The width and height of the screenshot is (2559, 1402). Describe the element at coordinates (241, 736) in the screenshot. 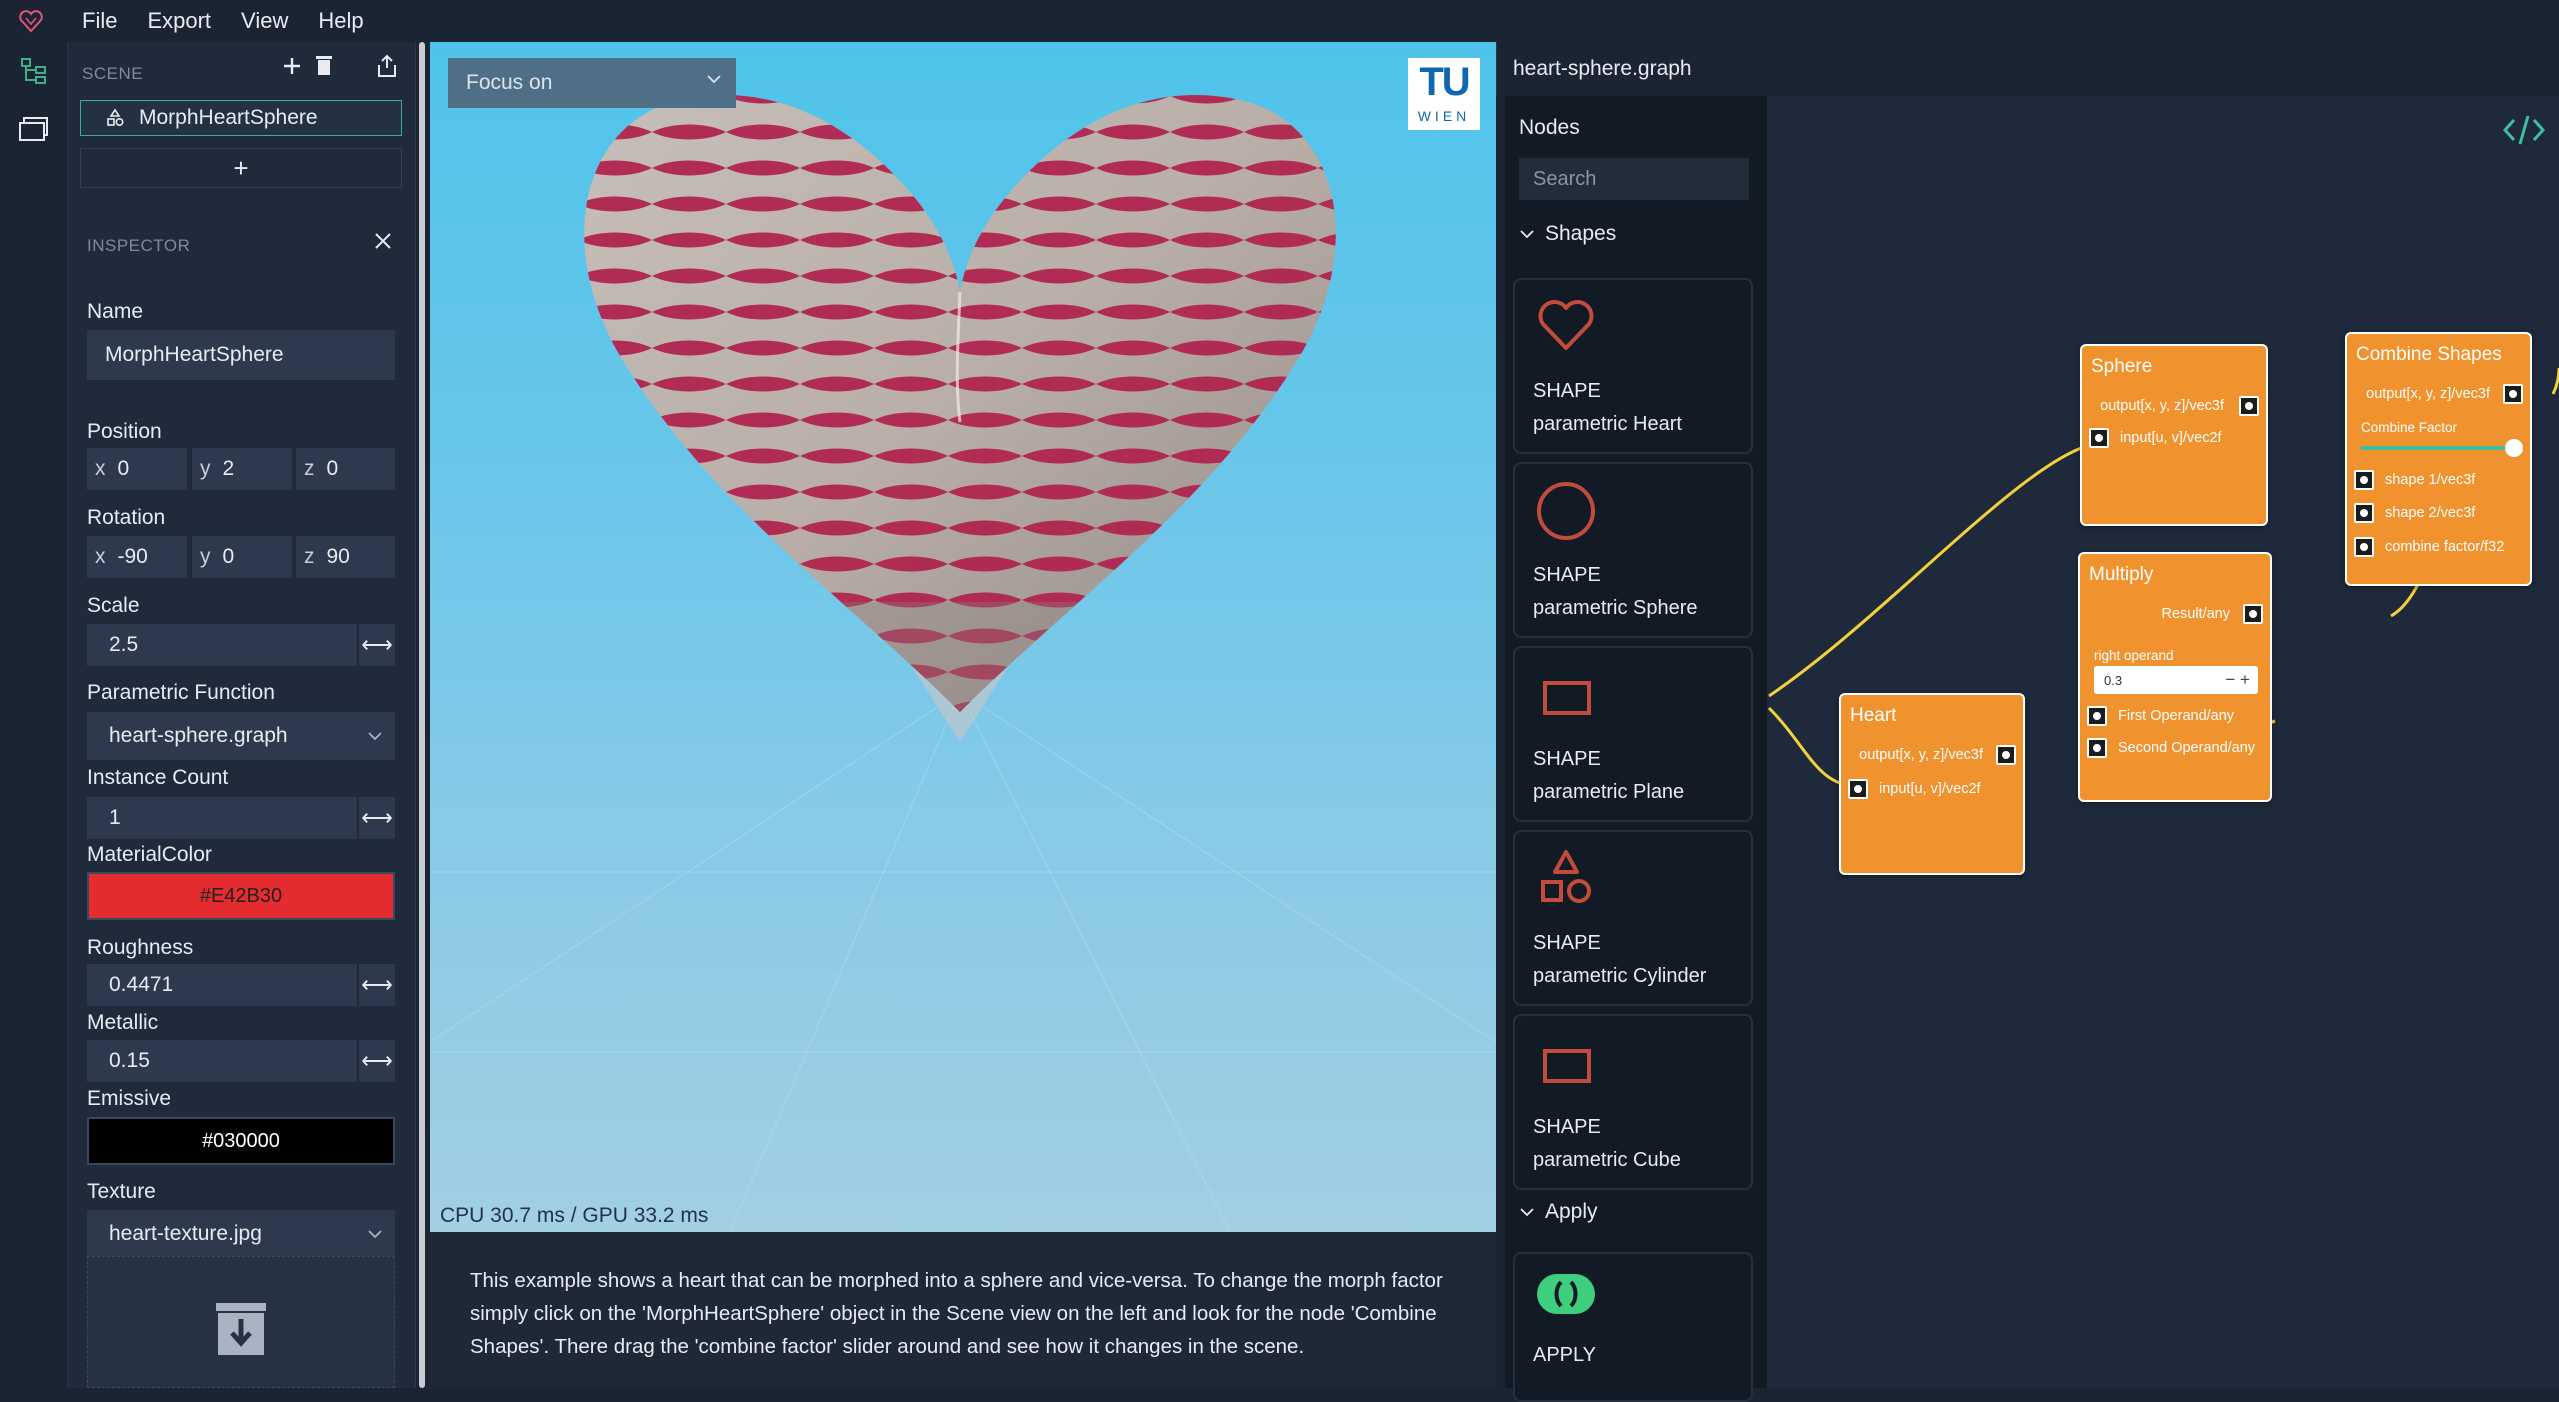

I see `parametric-function-select: heart-sphere.graph` at that location.